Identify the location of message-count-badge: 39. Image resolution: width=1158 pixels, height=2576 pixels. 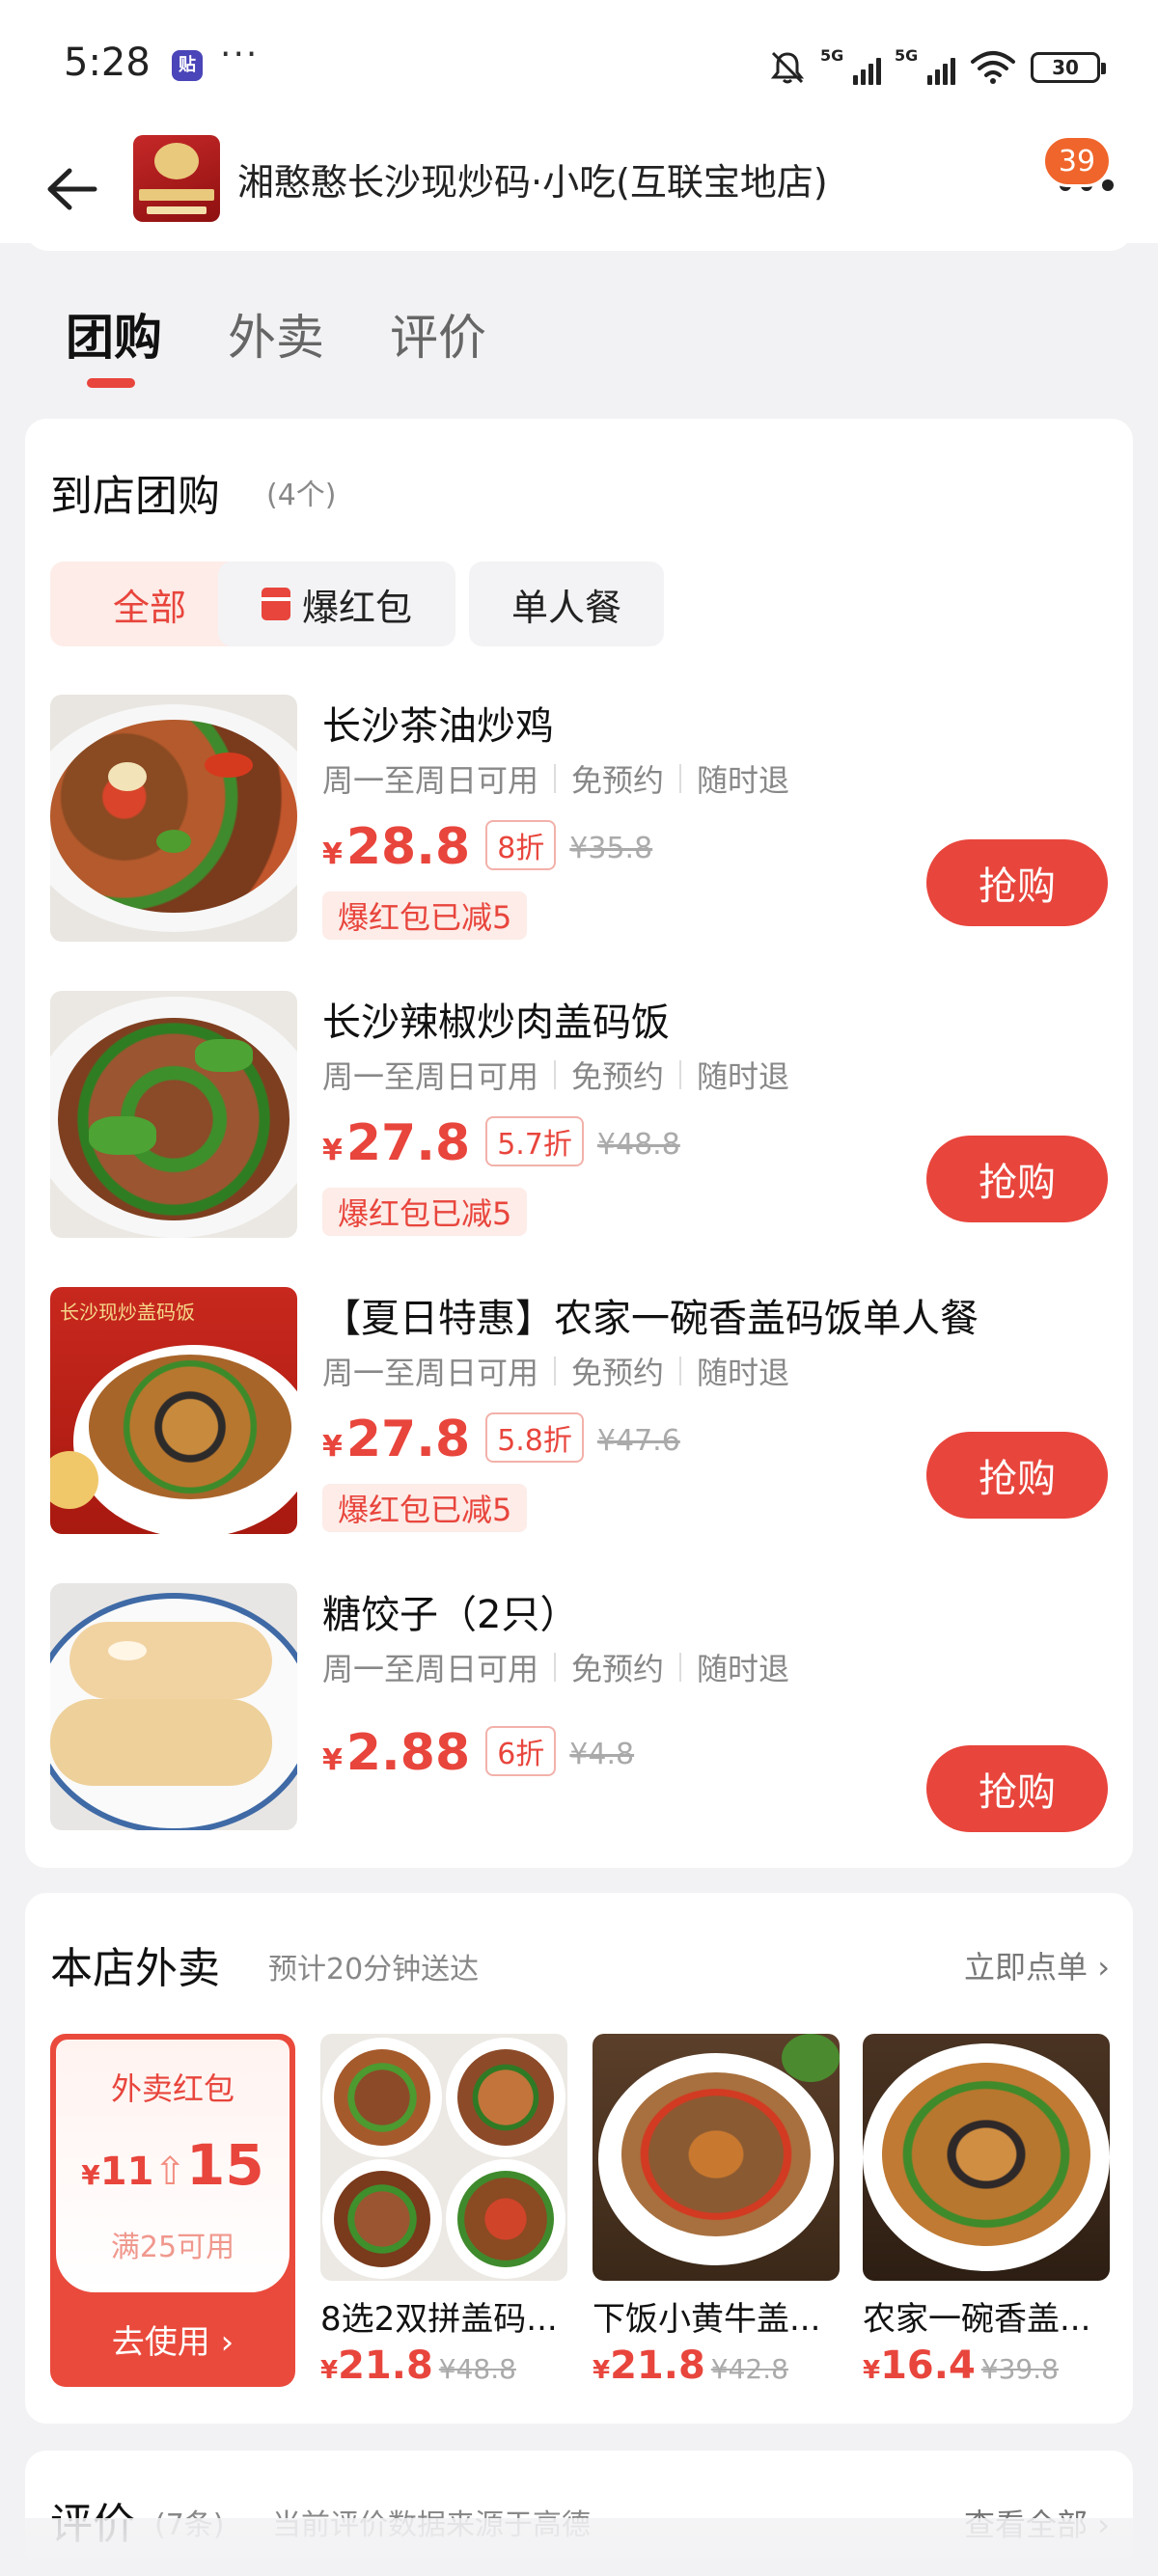
(1077, 161).